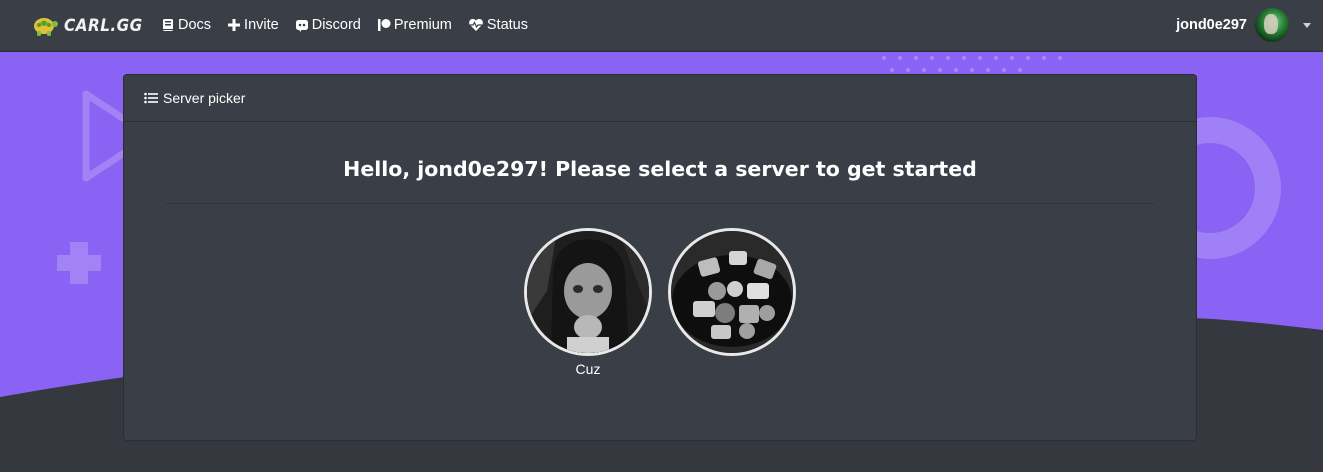  Describe the element at coordinates (195, 25) in the screenshot. I see `nav-docs-label: Docs` at that location.